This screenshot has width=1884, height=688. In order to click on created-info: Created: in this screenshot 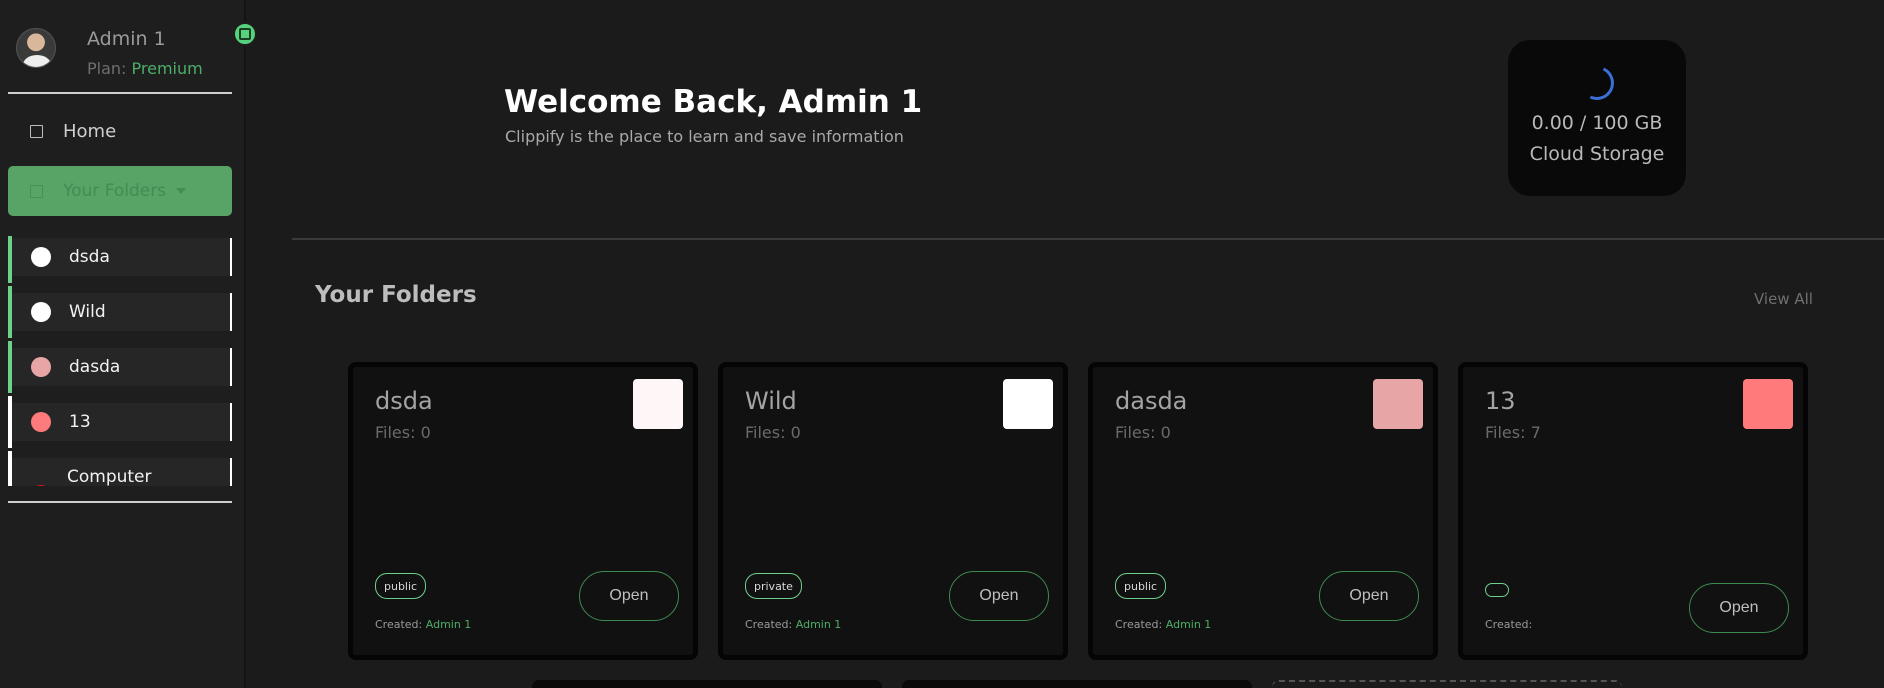, I will do `click(1508, 624)`.